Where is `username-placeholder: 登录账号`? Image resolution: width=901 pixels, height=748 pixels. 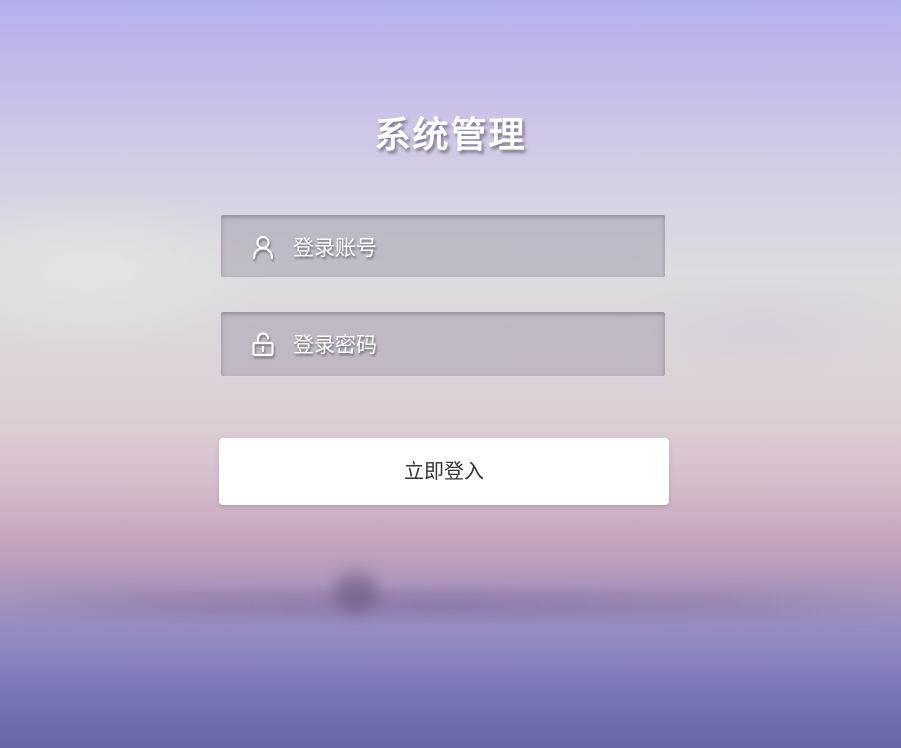 username-placeholder: 登录账号 is located at coordinates (335, 248).